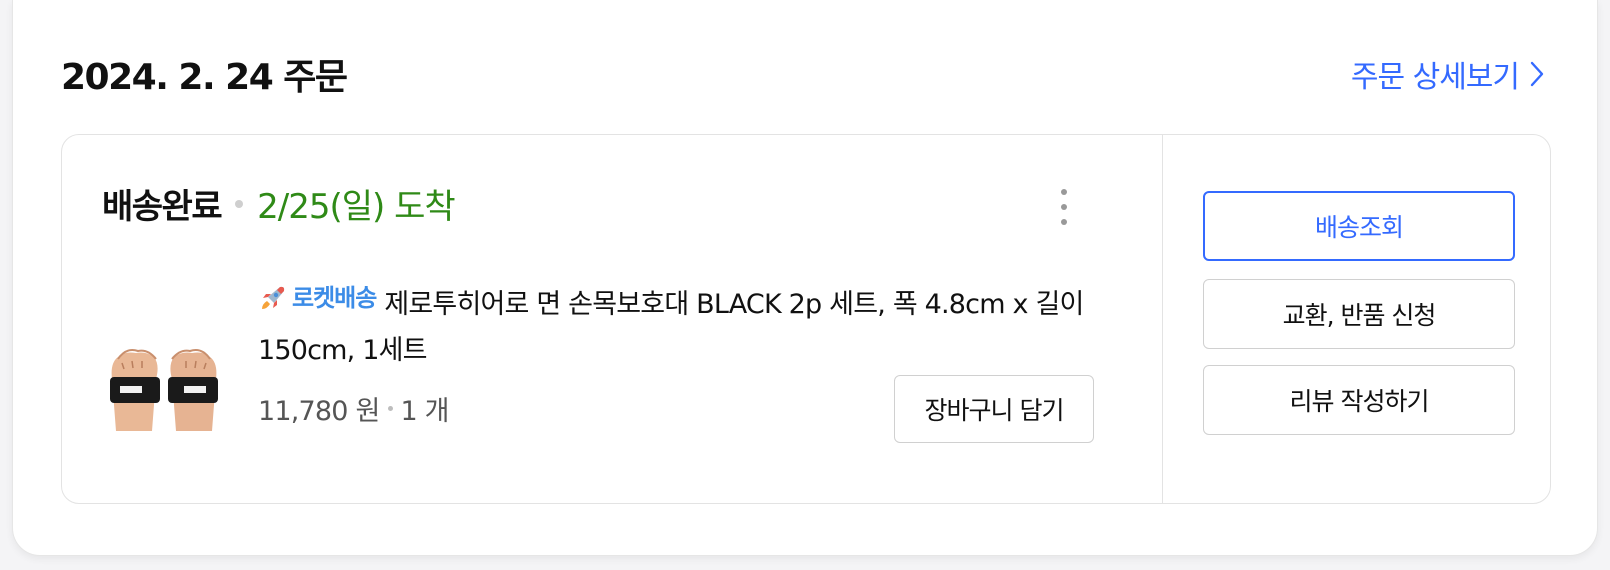 The height and width of the screenshot is (570, 1610). I want to click on delivery-status: 배송완료, so click(162, 207).